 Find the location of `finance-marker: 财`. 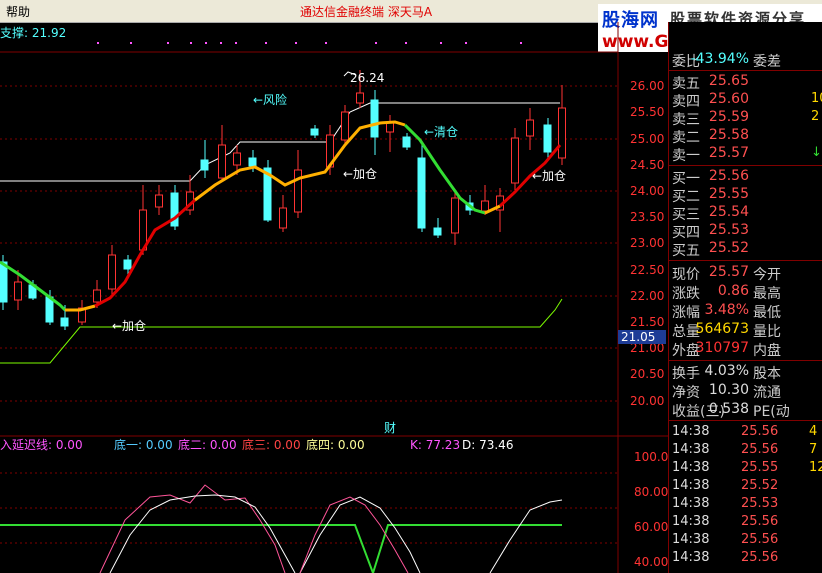

finance-marker: 财 is located at coordinates (390, 428).